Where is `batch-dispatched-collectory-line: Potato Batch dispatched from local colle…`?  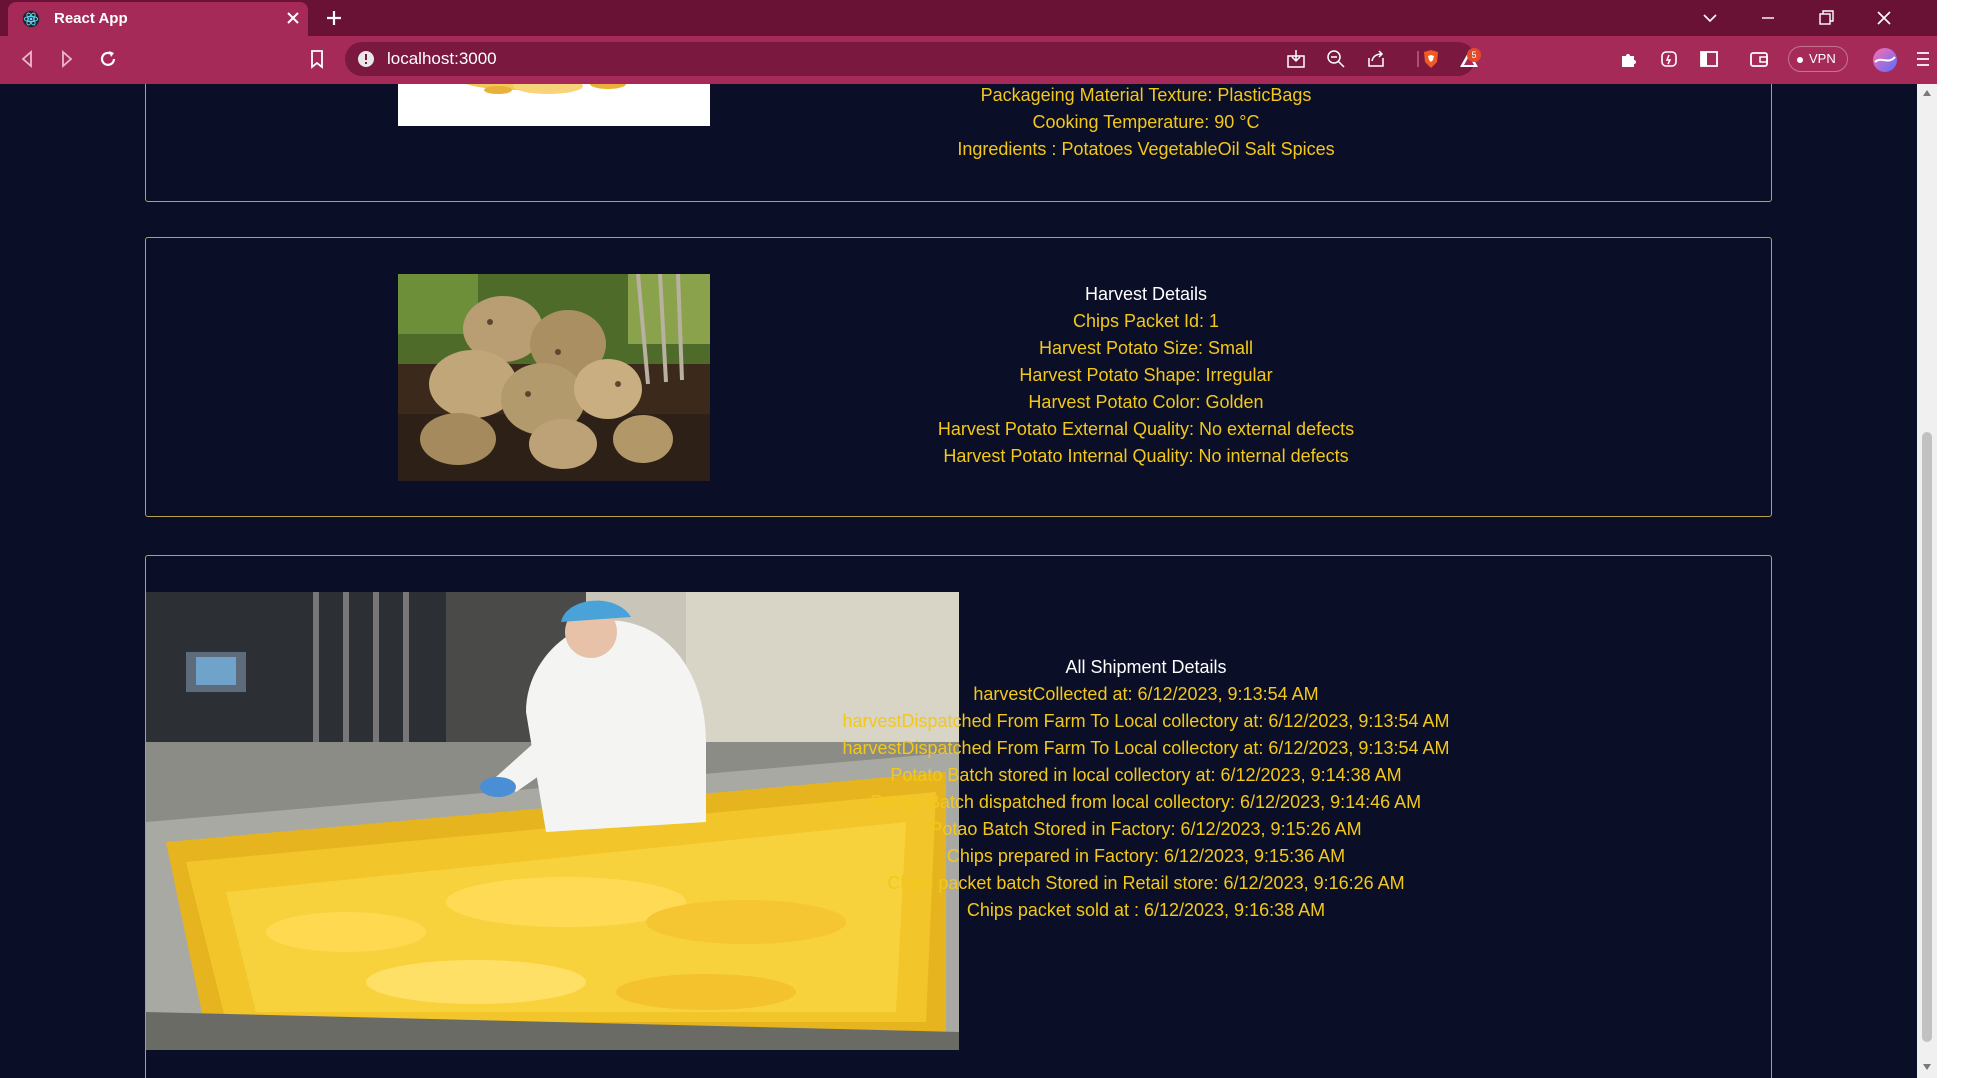
batch-dispatched-collectory-line: Potato Batch dispatched from local colle… is located at coordinates (1146, 802).